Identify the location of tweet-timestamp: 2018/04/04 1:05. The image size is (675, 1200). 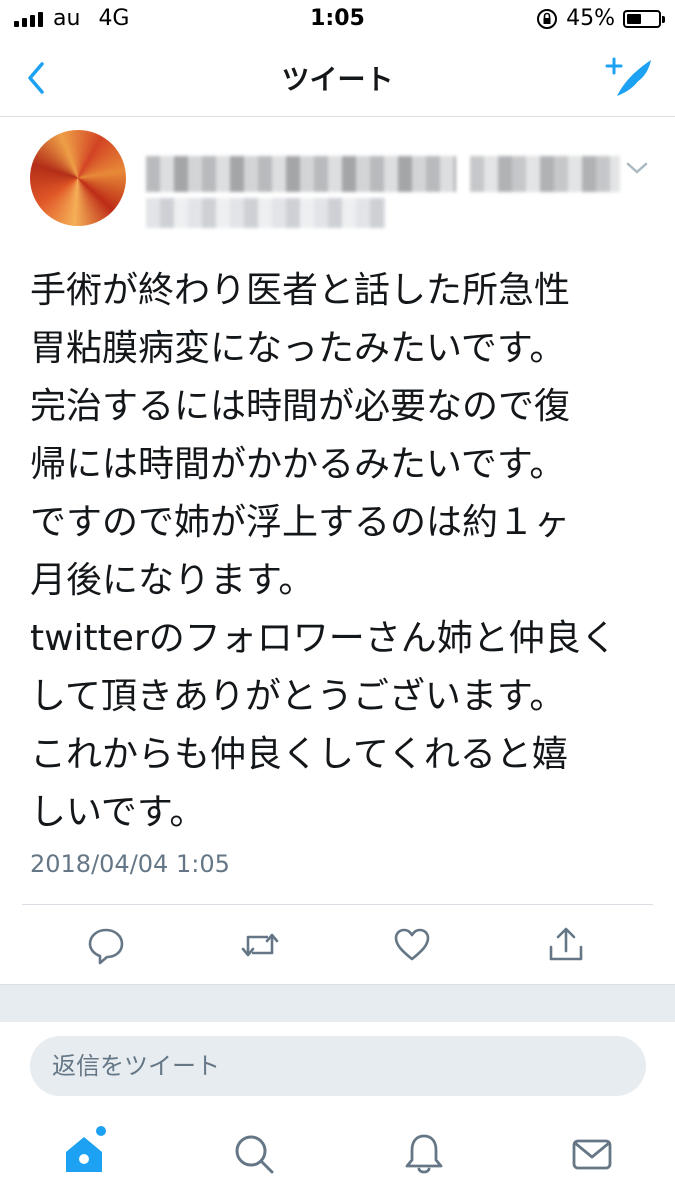
(130, 864).